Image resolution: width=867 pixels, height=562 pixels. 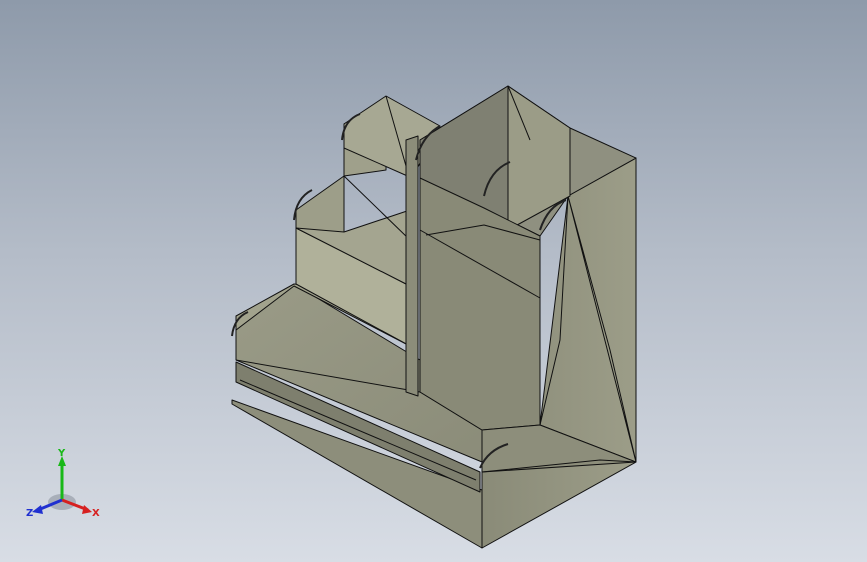 What do you see at coordinates (37, 509) in the screenshot?
I see `z-axis-arrow` at bounding box center [37, 509].